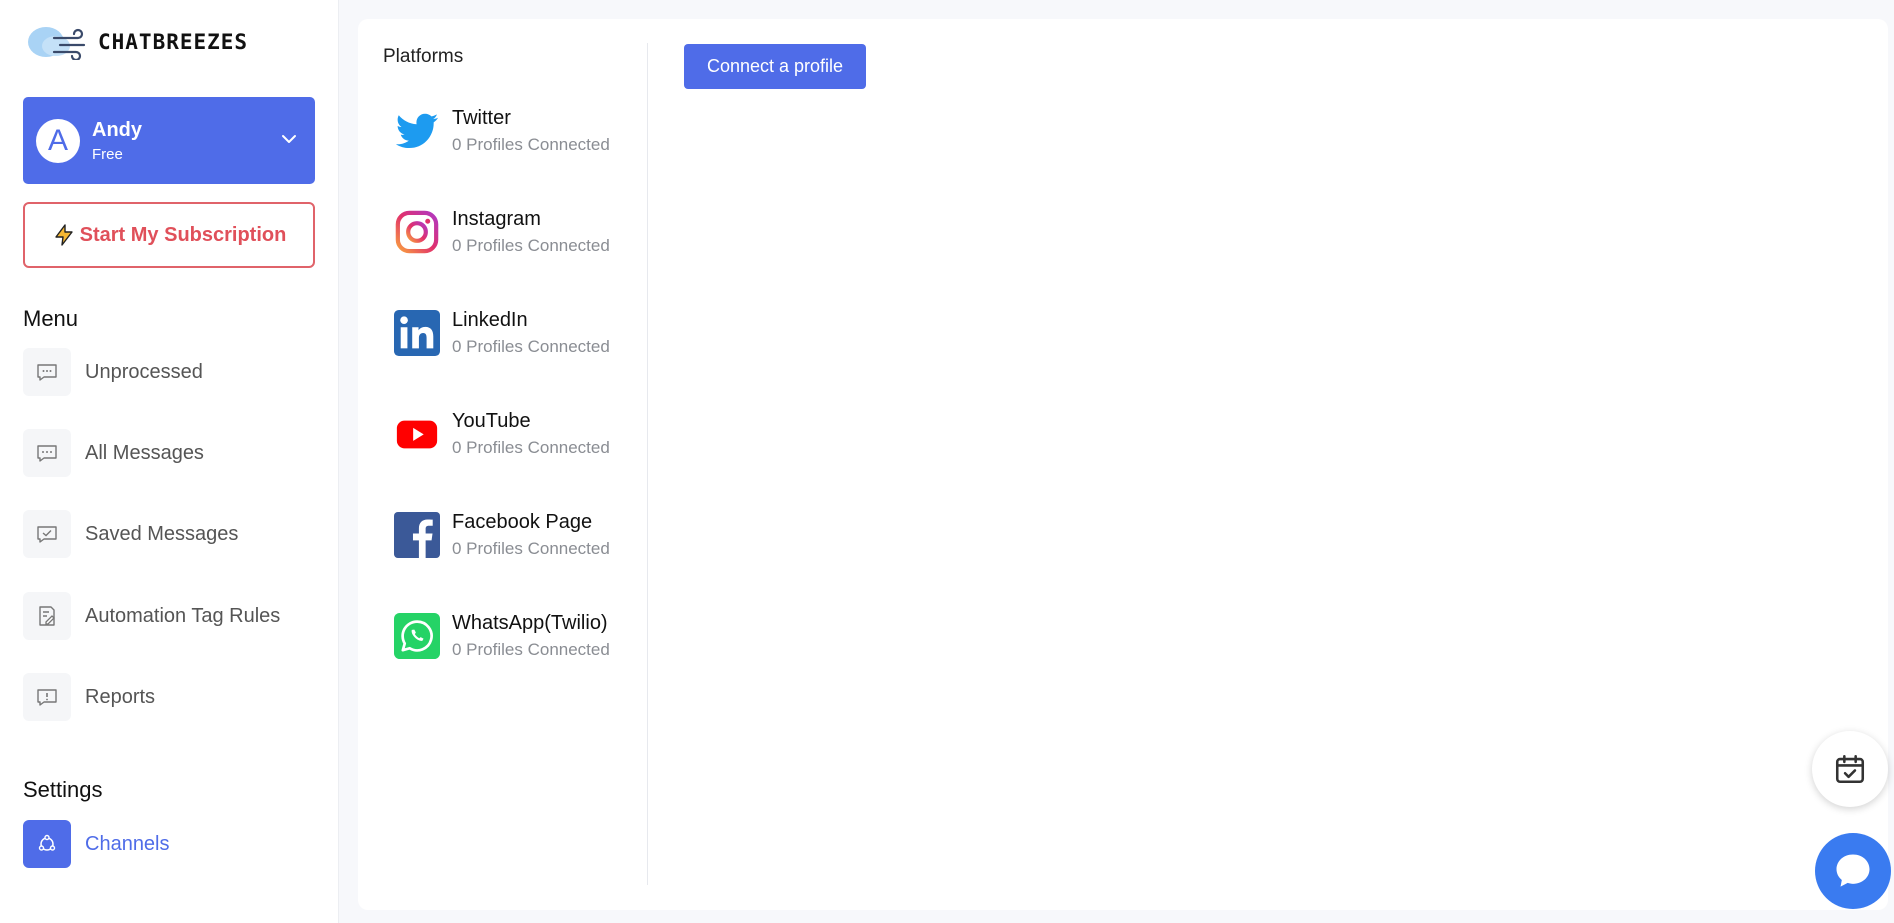 The height and width of the screenshot is (923, 1894). What do you see at coordinates (183, 615) in the screenshot?
I see `sidebar-item-label: Automation Tag Rules` at bounding box center [183, 615].